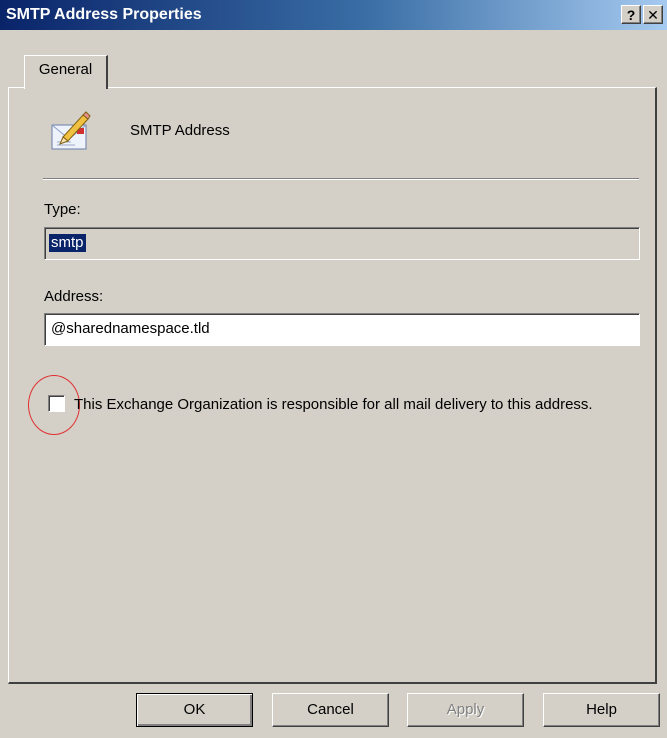 The image size is (667, 738). Describe the element at coordinates (62, 209) in the screenshot. I see `type-label: Type:` at that location.